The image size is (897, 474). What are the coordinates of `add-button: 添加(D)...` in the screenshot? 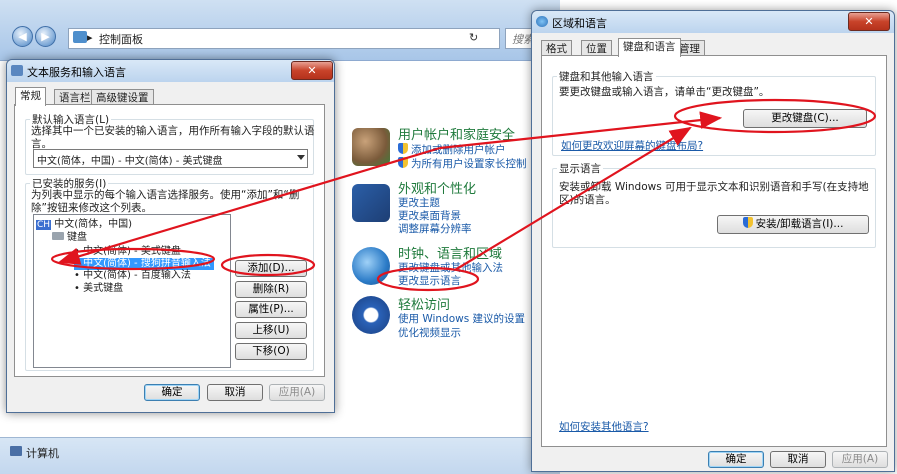 It's located at (271, 268).